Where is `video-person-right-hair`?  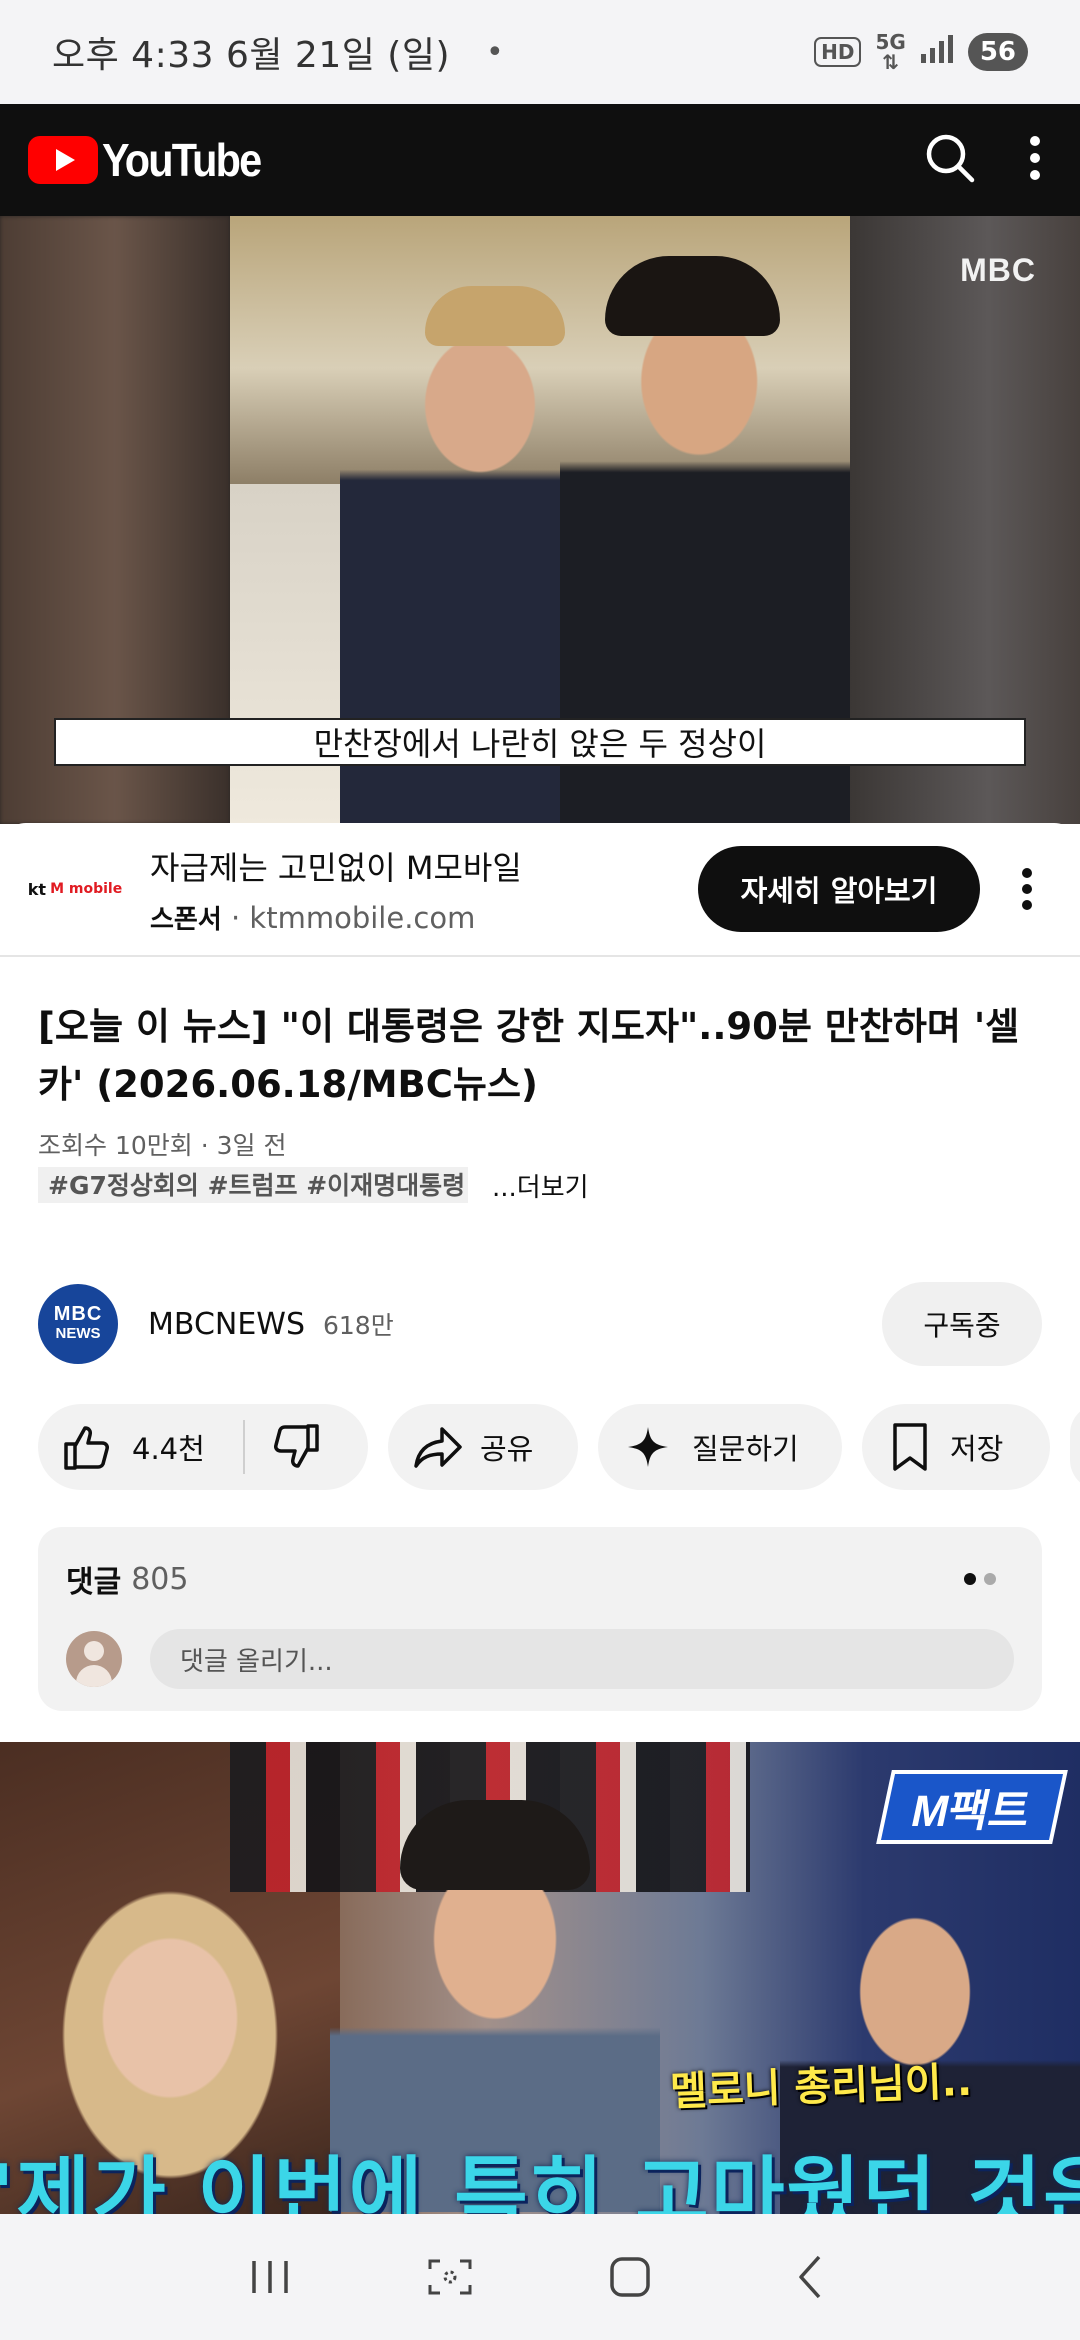
video-person-right-hair is located at coordinates (692, 296).